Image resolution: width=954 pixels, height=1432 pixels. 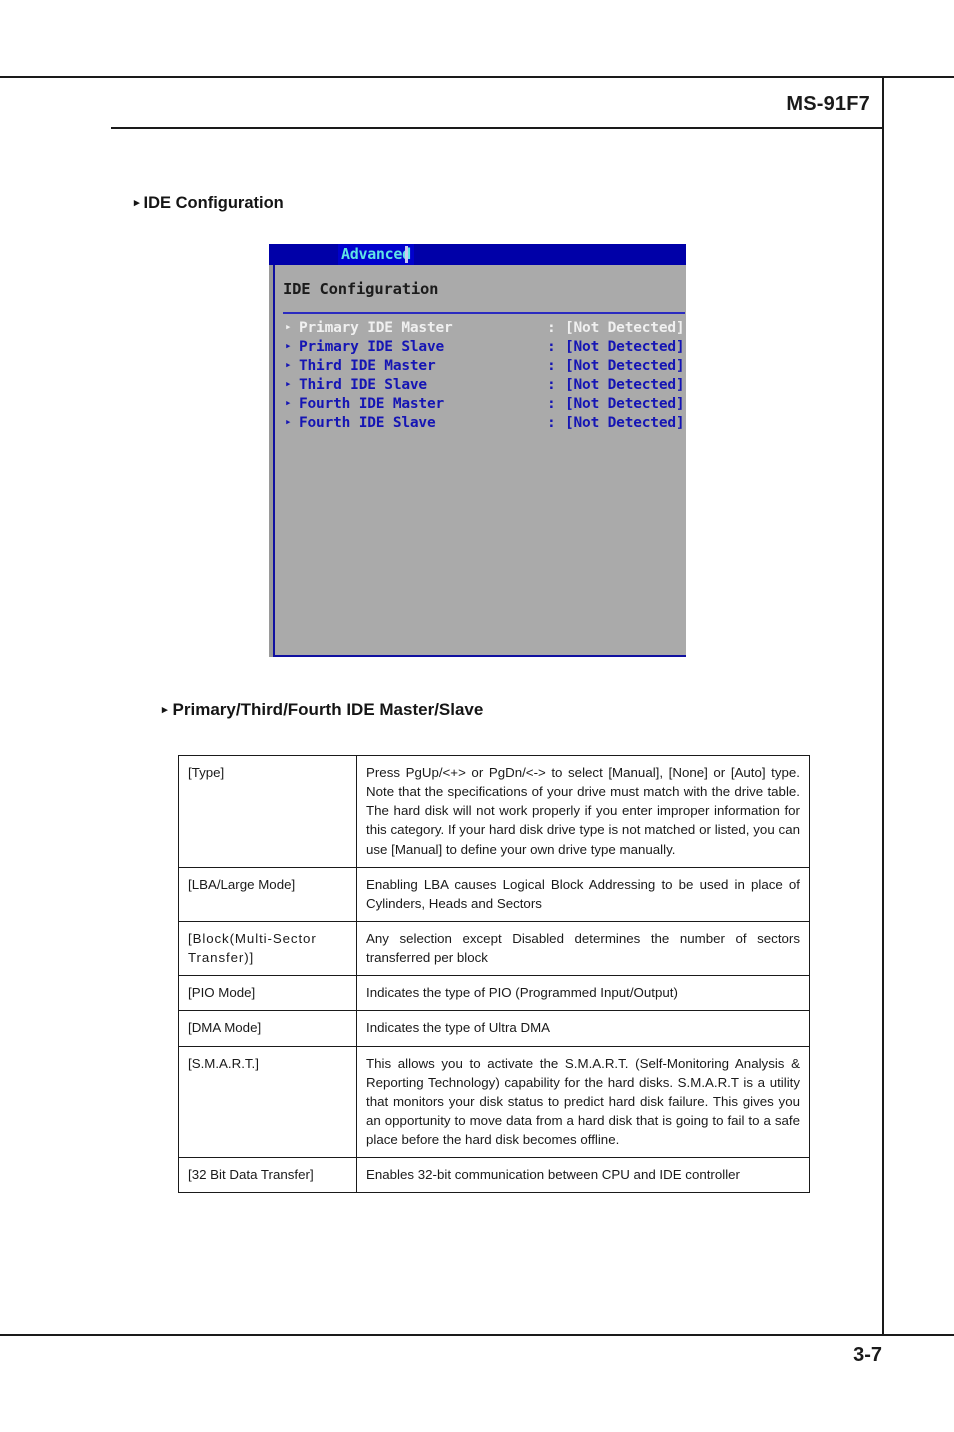 What do you see at coordinates (406, 254) in the screenshot?
I see `bios-tab-cursor` at bounding box center [406, 254].